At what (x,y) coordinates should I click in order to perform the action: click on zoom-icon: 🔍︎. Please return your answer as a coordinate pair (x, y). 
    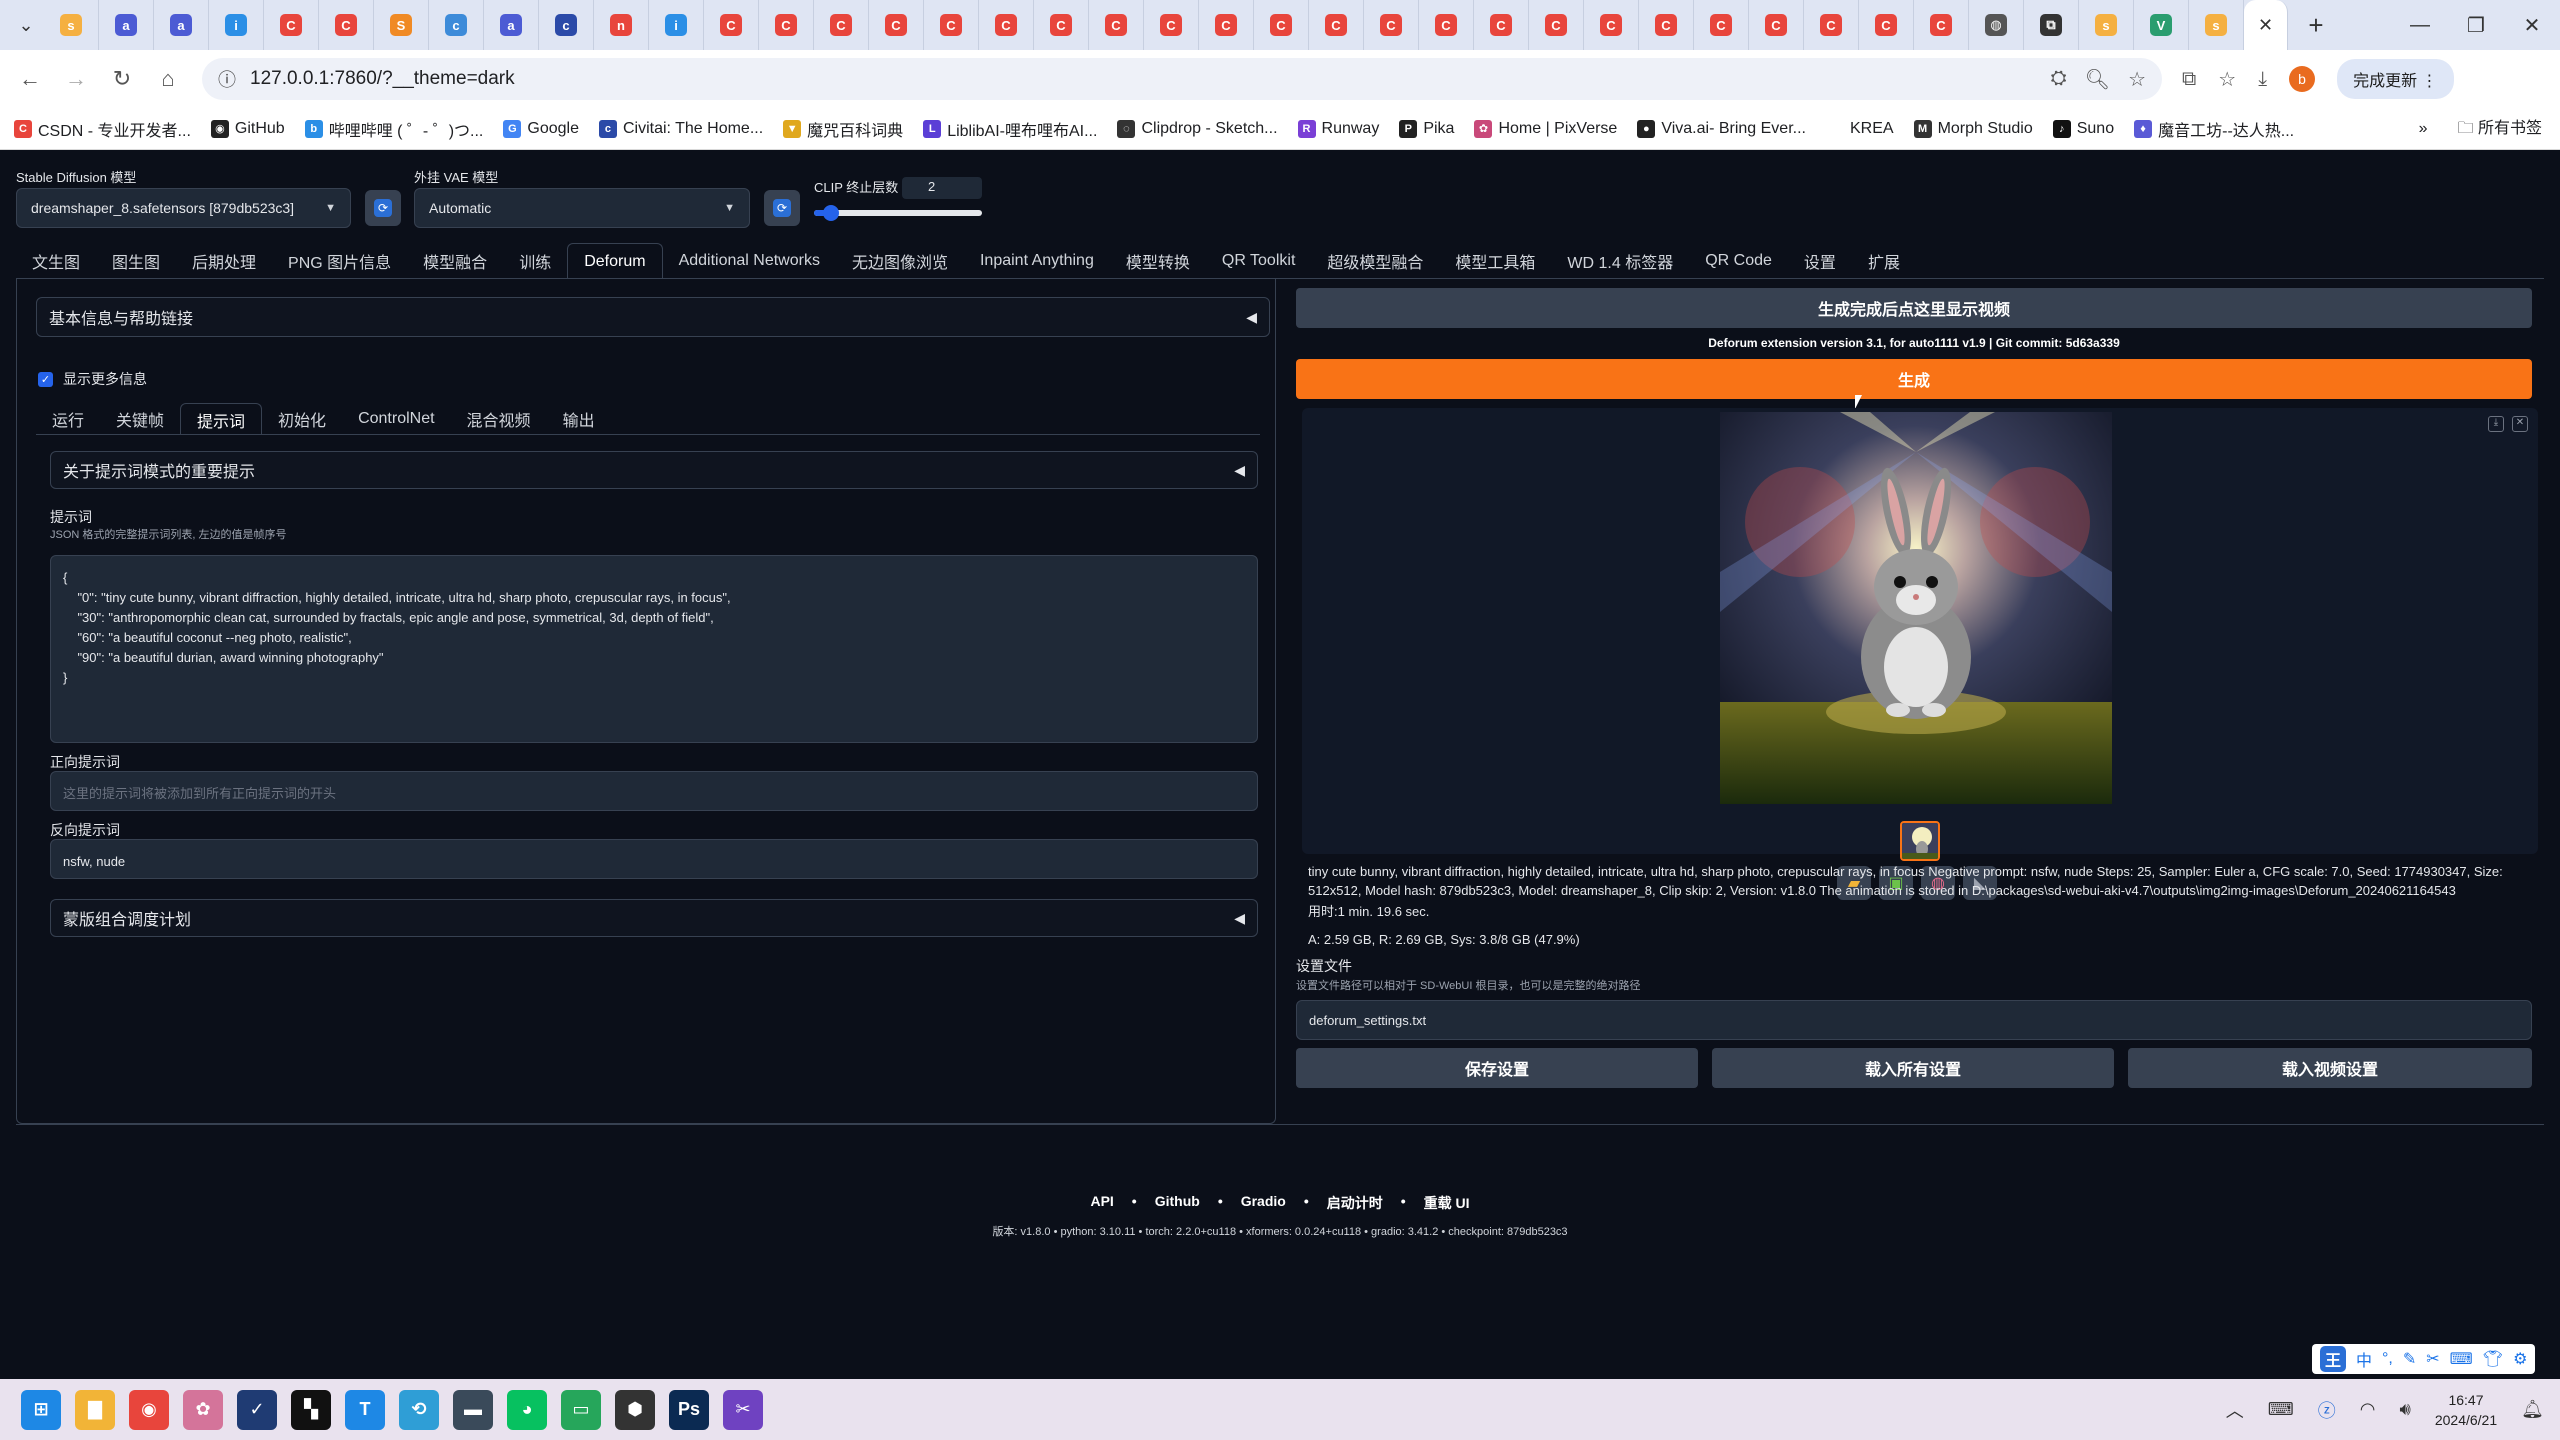
    Looking at the image, I should click on (2097, 79).